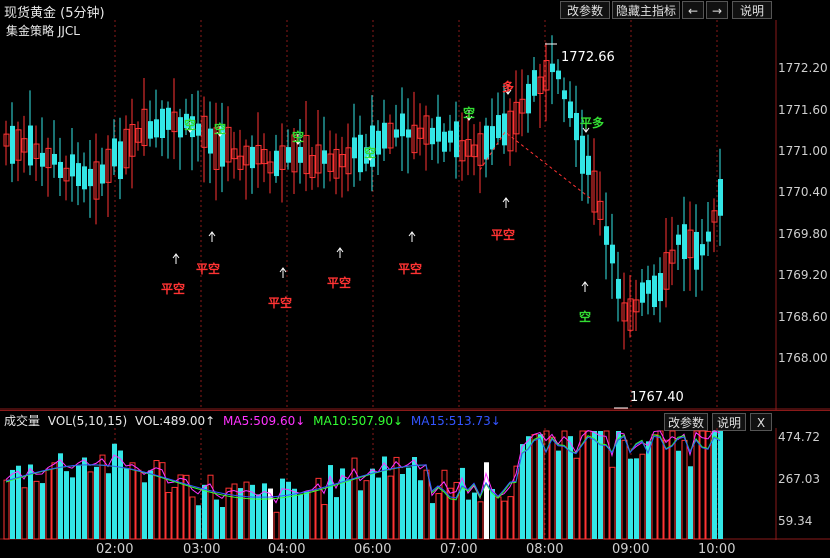 The height and width of the screenshot is (558, 830). What do you see at coordinates (415, 410) in the screenshot?
I see `panel-divider` at bounding box center [415, 410].